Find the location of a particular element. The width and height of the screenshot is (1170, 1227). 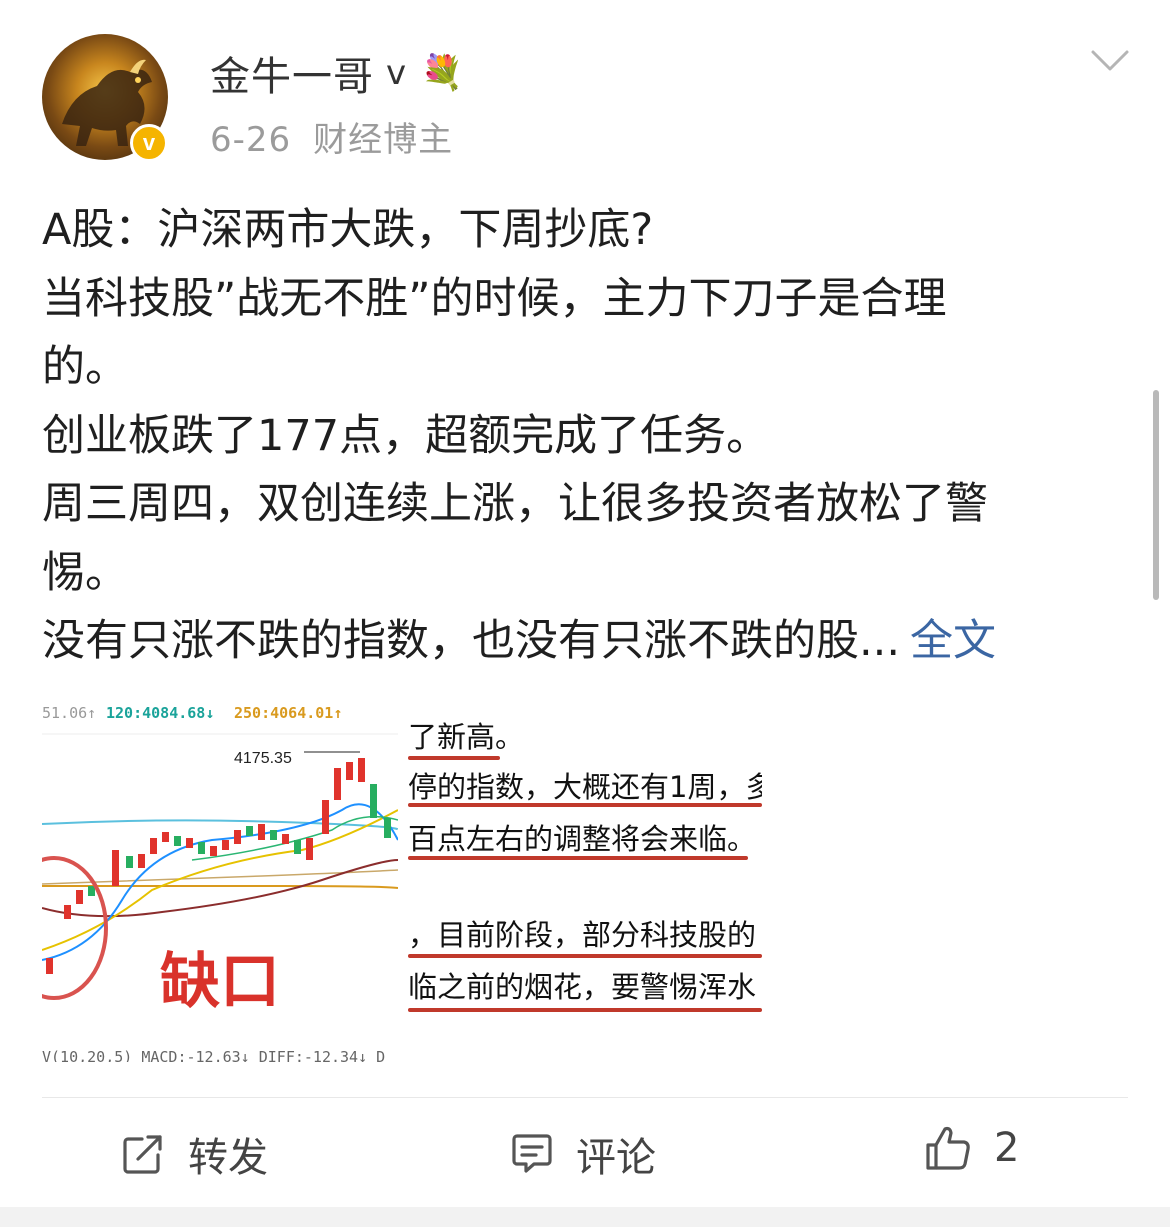

repost-button: 转发 is located at coordinates (195, 1154).